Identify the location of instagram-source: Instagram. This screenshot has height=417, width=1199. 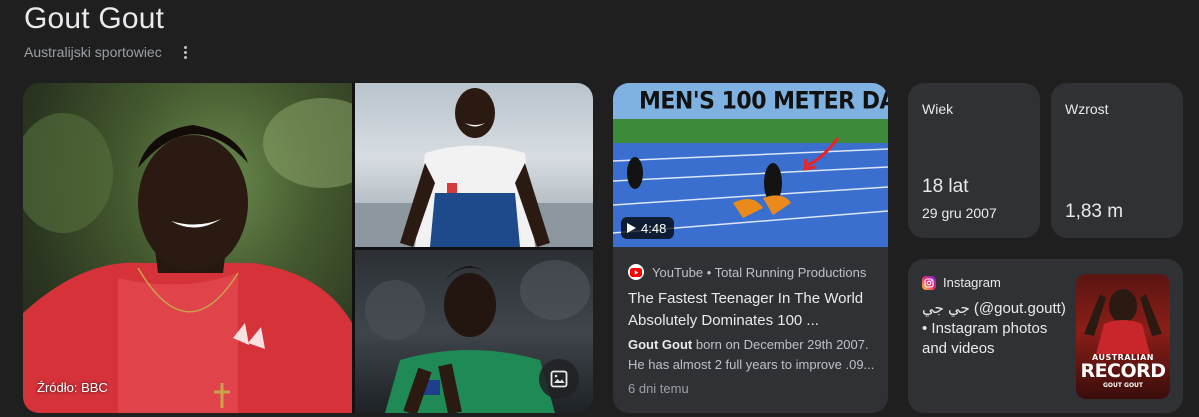
(961, 282).